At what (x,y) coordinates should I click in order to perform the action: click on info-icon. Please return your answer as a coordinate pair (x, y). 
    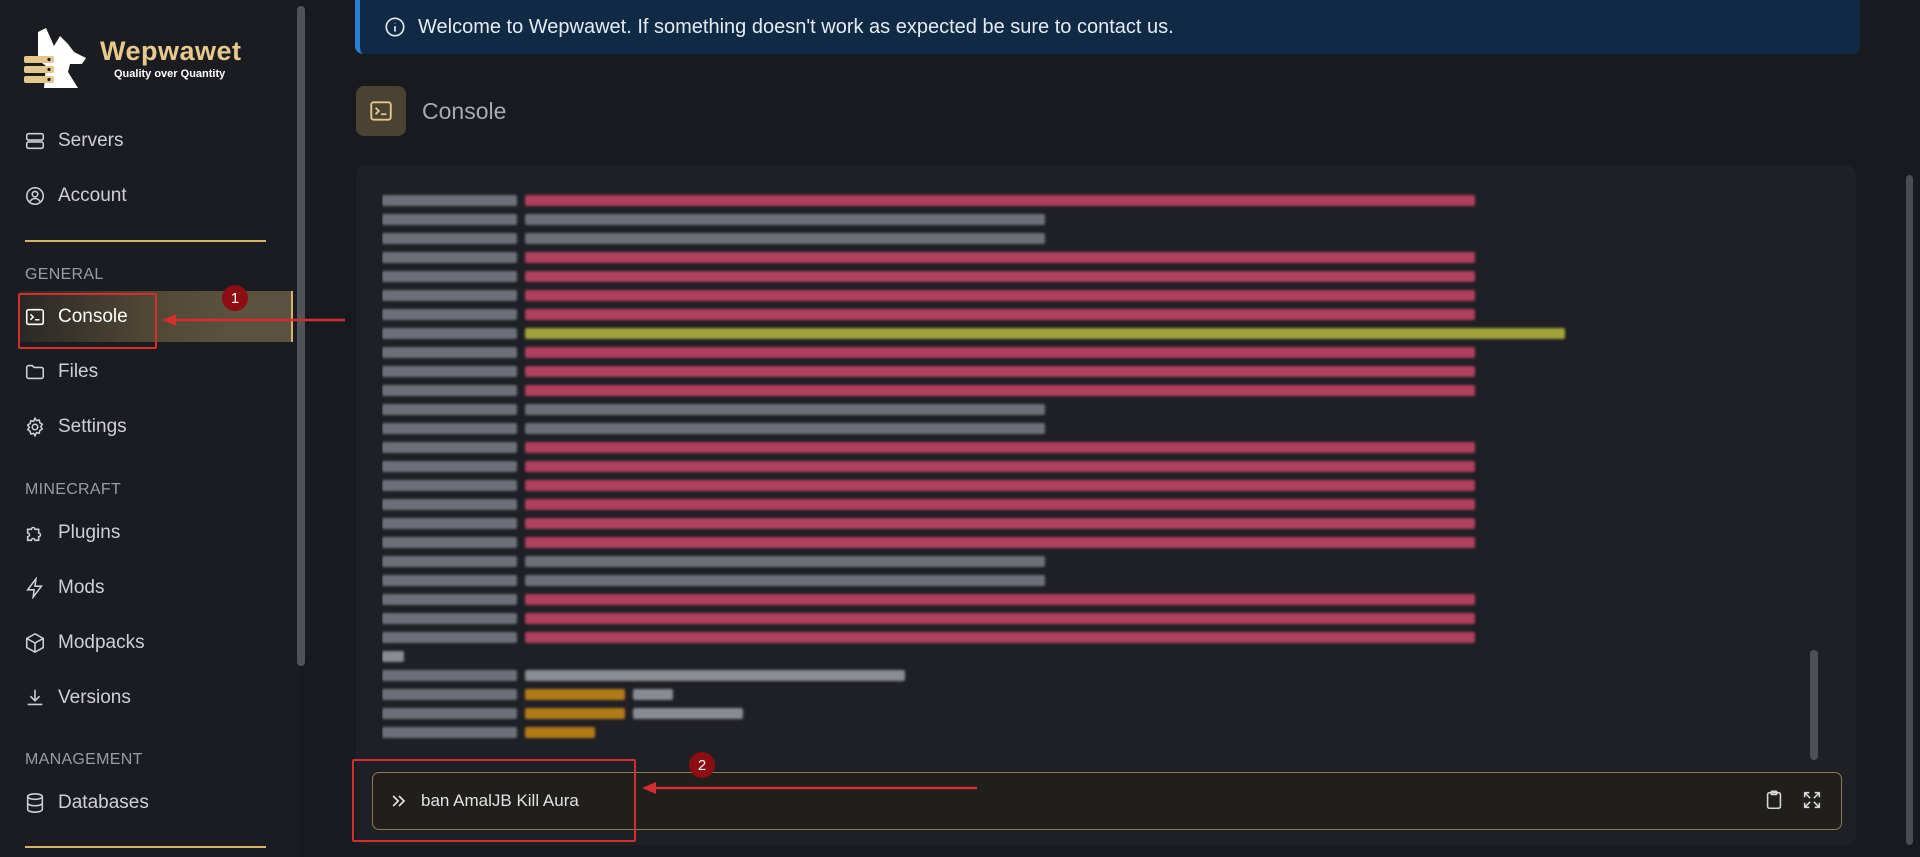
    Looking at the image, I should click on (395, 27).